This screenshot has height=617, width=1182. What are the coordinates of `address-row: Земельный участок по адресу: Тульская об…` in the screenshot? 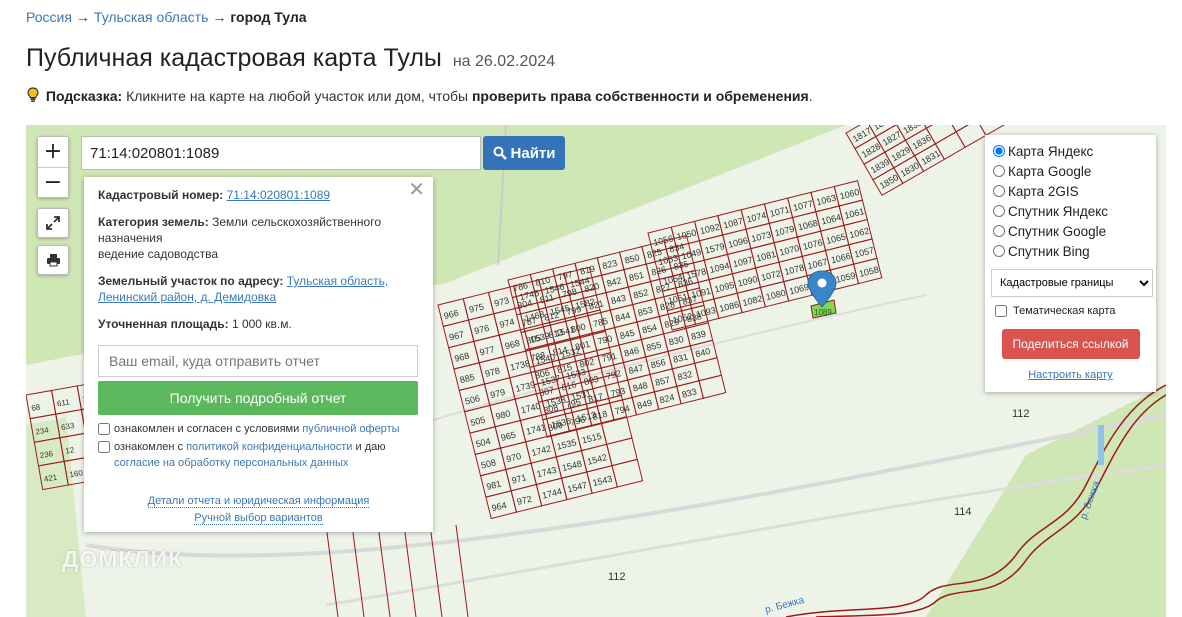 It's located at (258, 289).